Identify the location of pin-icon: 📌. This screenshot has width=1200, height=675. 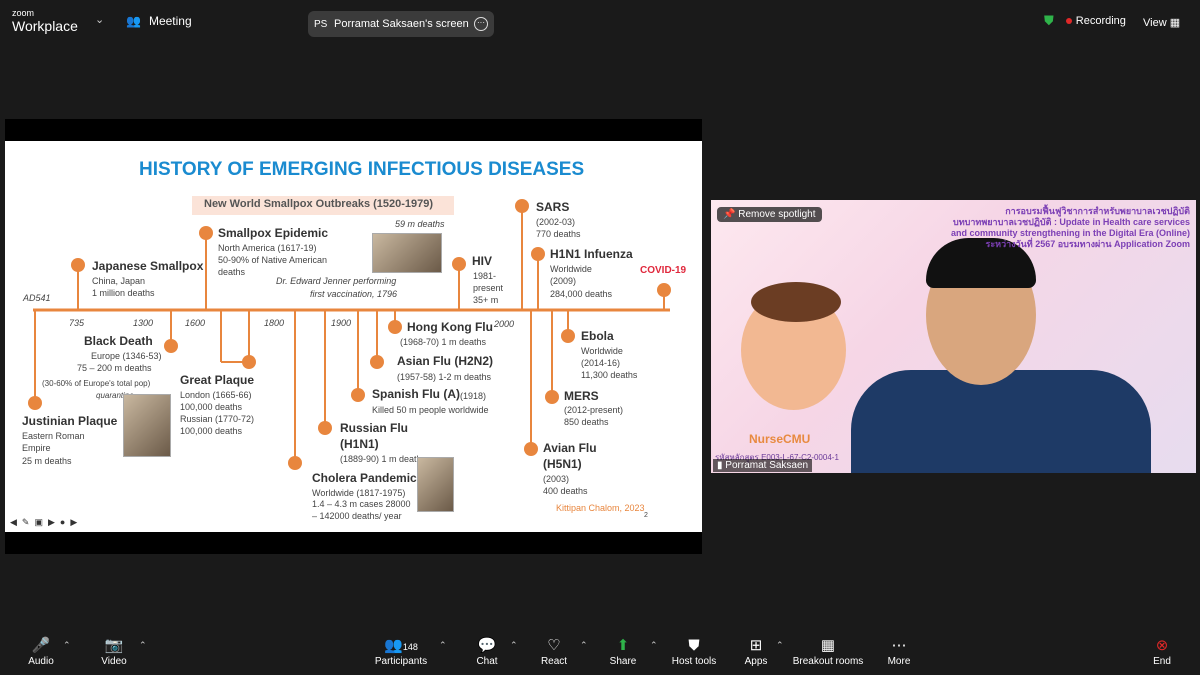
(729, 214).